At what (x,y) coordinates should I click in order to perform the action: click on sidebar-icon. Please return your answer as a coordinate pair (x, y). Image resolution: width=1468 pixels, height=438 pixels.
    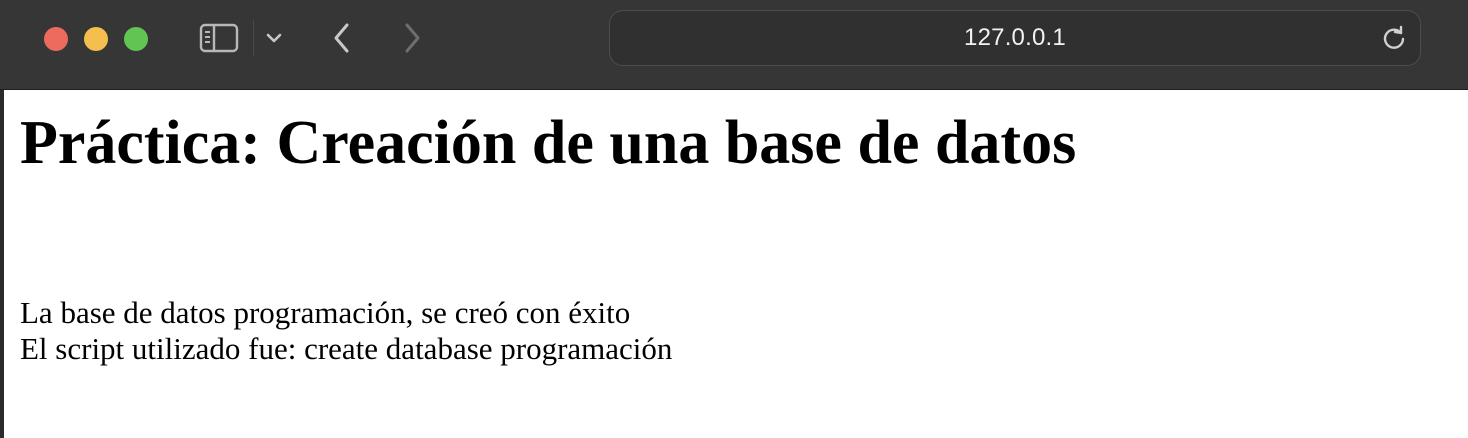
    Looking at the image, I should click on (219, 38).